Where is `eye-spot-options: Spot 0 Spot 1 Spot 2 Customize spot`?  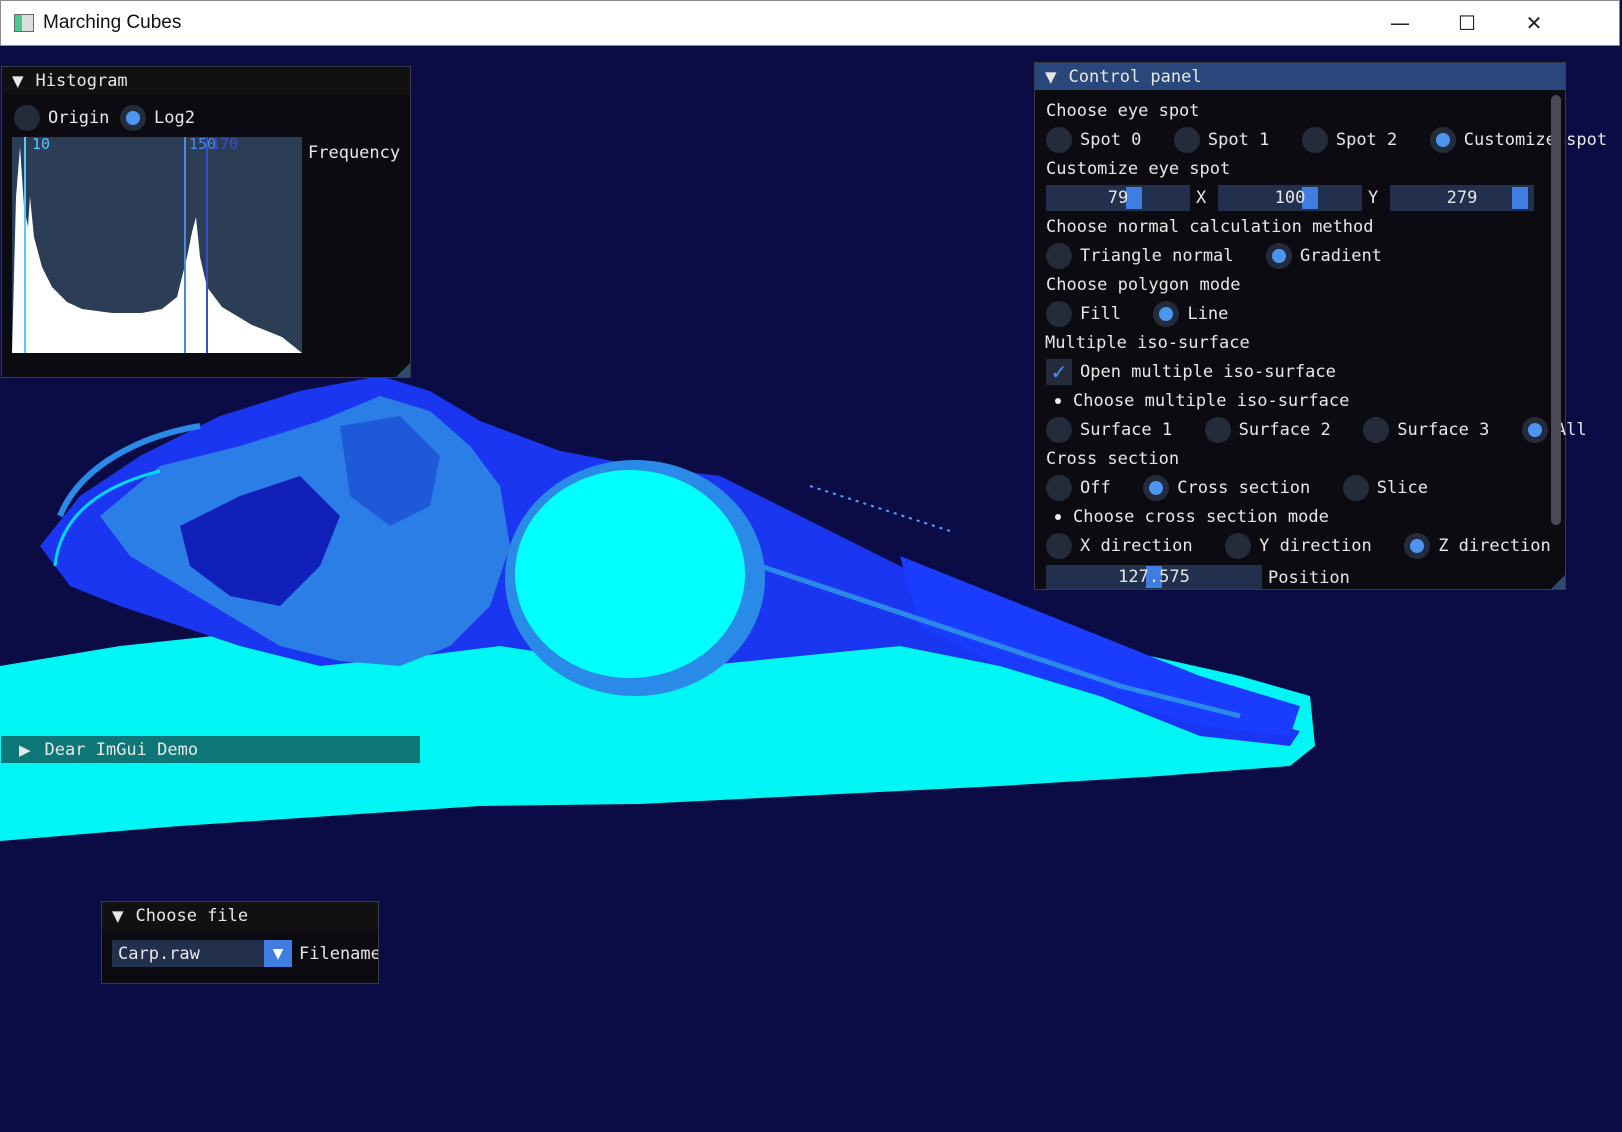 eye-spot-options: Spot 0 Spot 1 Spot 2 Customize spot is located at coordinates (1326, 140).